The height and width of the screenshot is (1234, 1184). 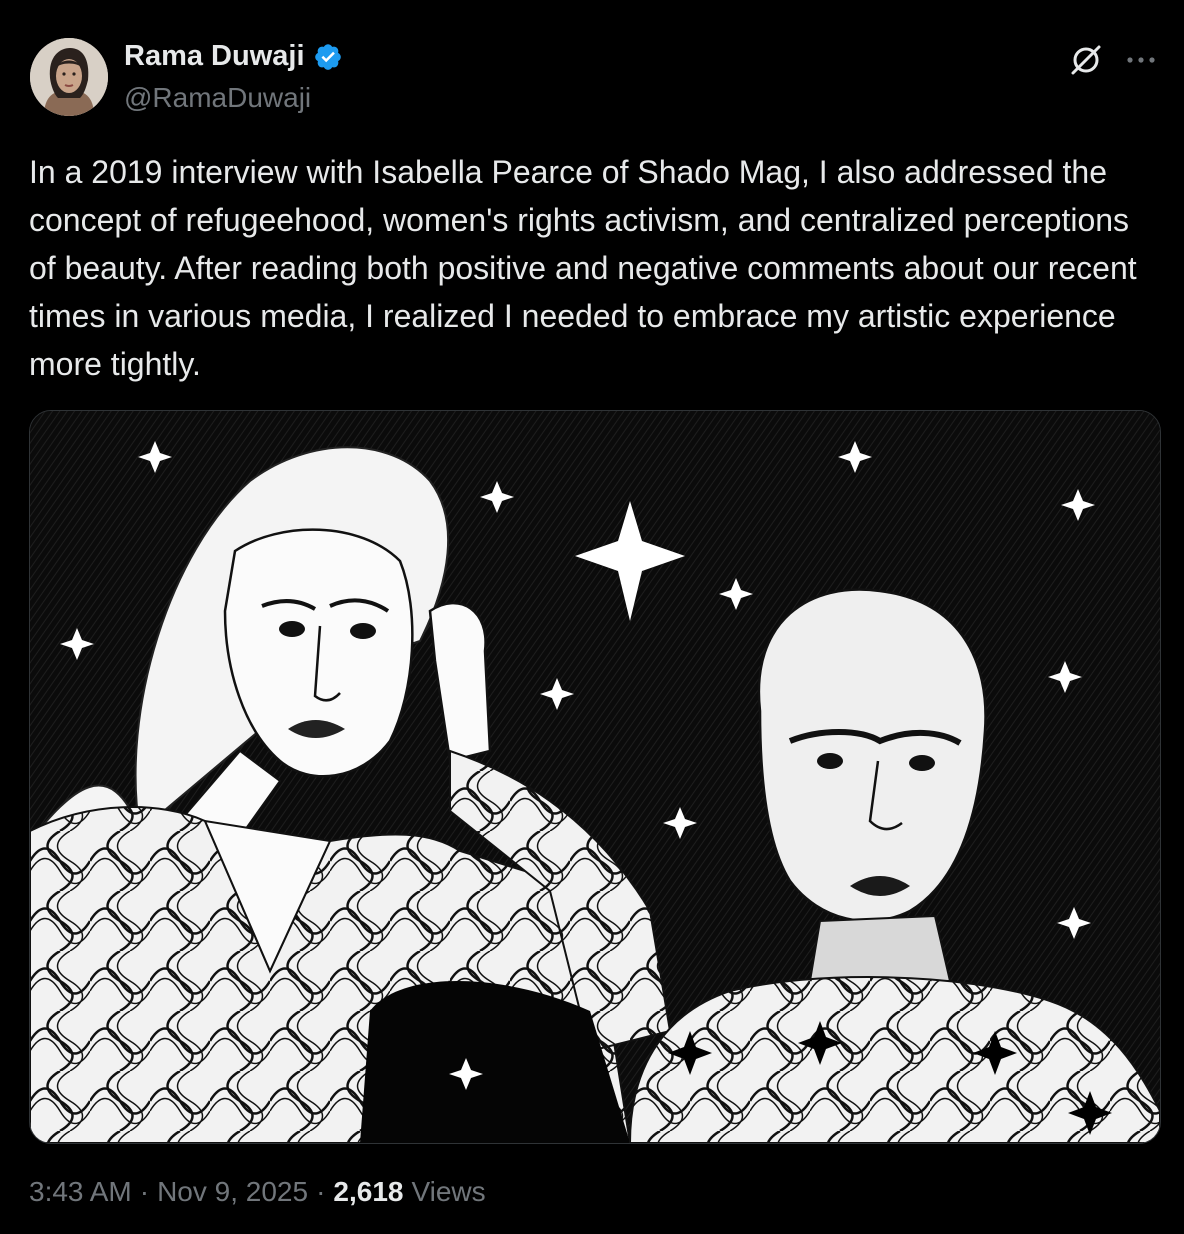 What do you see at coordinates (217, 98) in the screenshot?
I see `author-handle: @RamaDuwaji` at bounding box center [217, 98].